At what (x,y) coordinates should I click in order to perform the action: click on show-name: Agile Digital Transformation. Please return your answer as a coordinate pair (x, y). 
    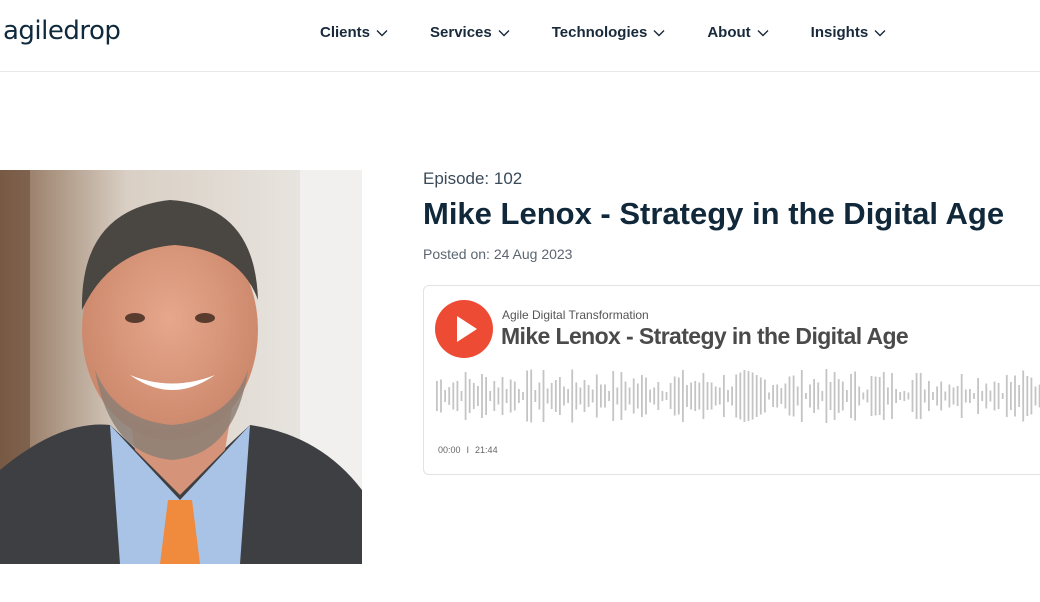
    Looking at the image, I should click on (575, 315).